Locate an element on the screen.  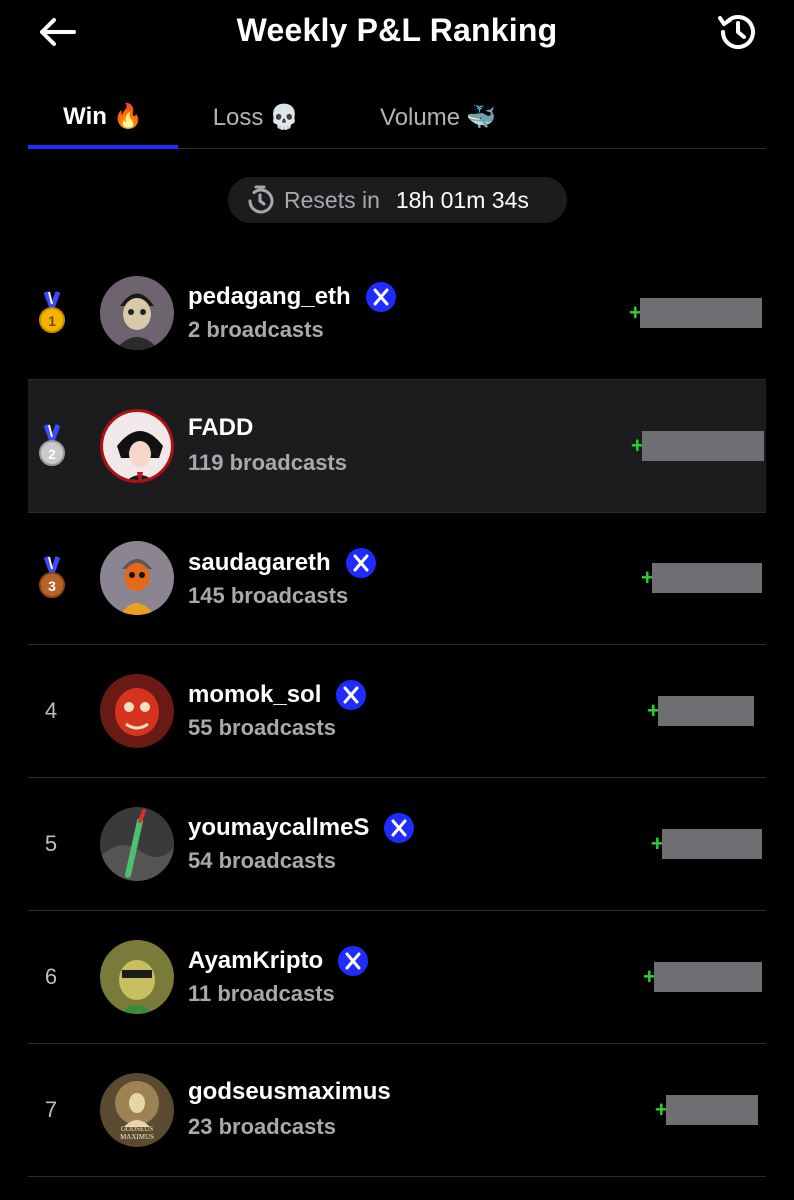
skull-icon: 💀 is located at coordinates (284, 117).